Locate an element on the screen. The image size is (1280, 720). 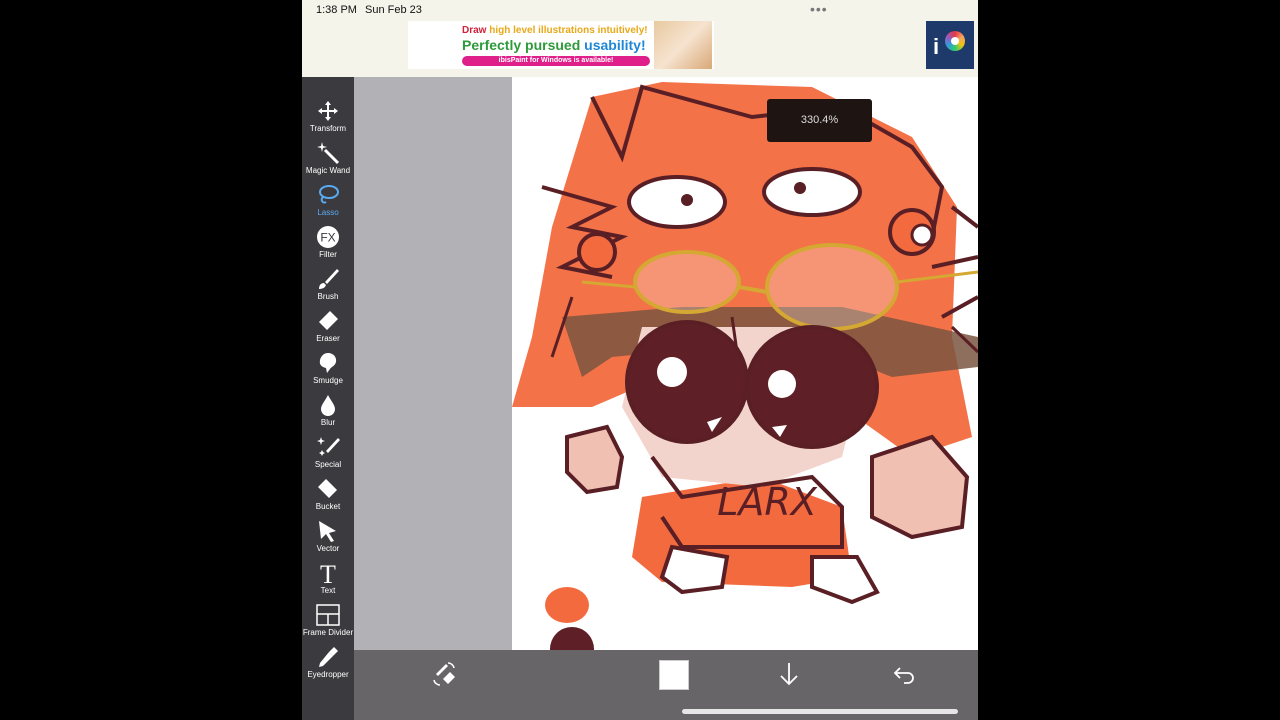
tool-transform: Transform is located at coordinates (328, 120).